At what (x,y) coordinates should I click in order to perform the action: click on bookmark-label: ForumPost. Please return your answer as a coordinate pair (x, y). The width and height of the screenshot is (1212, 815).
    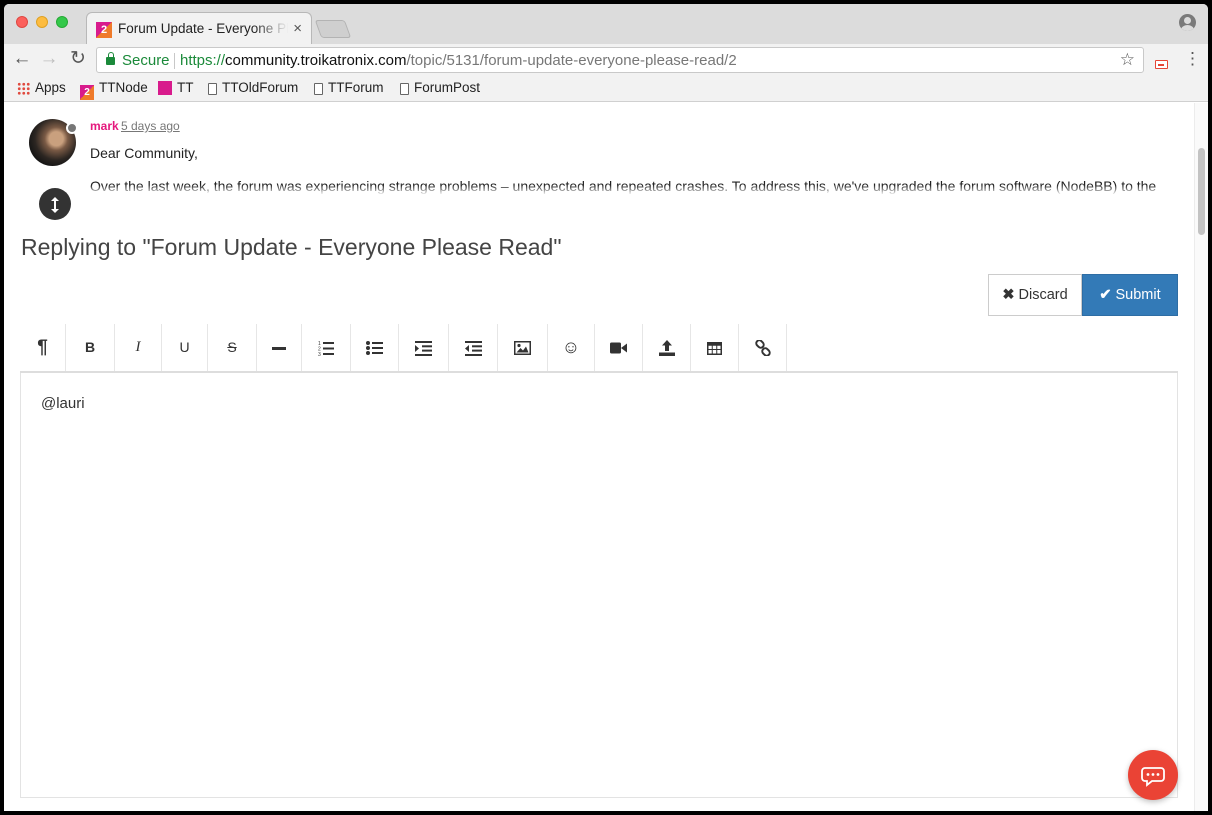
    Looking at the image, I should click on (447, 87).